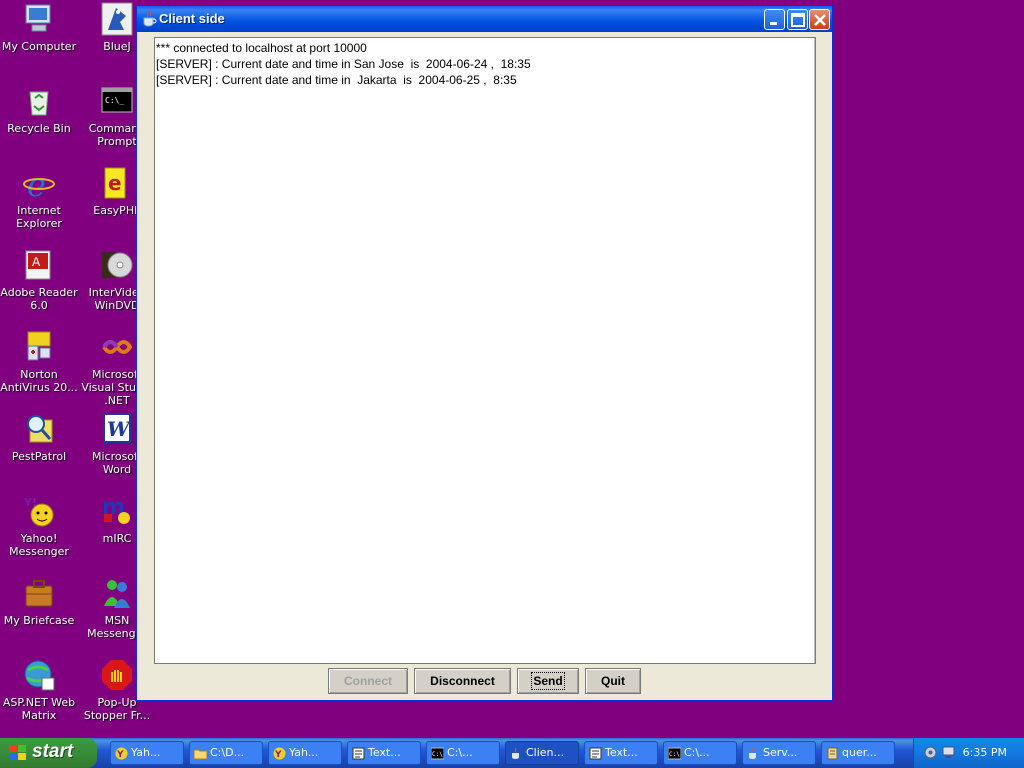  I want to click on desktop-icon-label: PestPatrol, so click(39, 456).